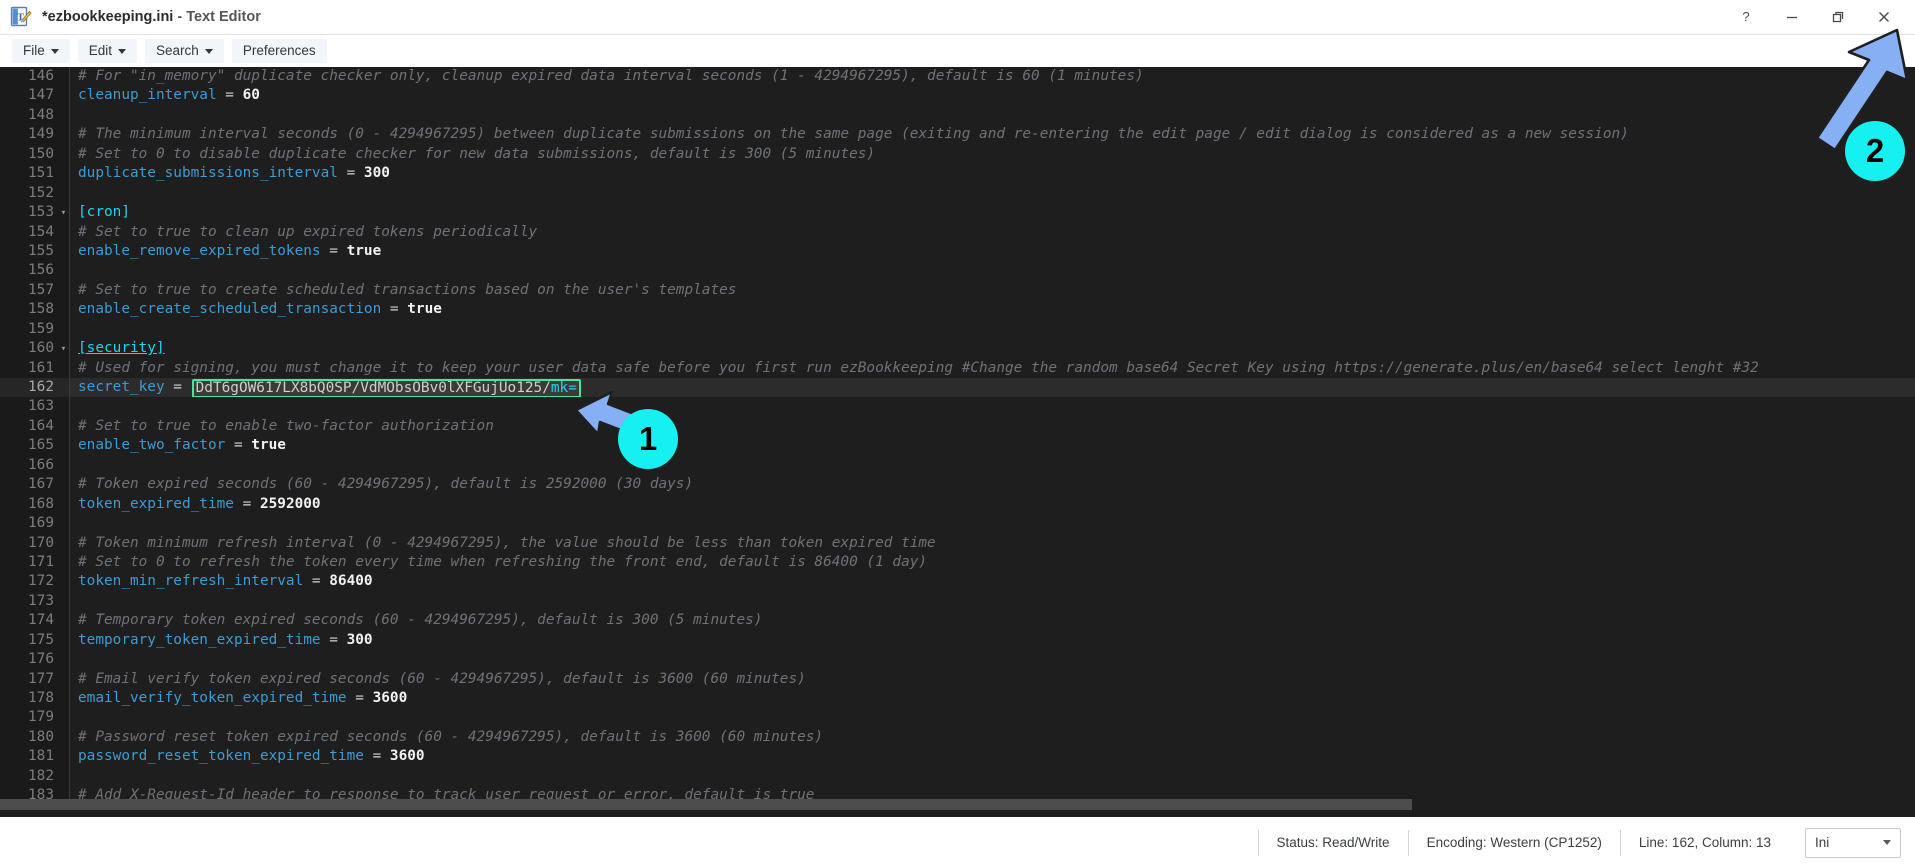 The width and height of the screenshot is (1915, 868). I want to click on code-line-text: token_expired_time = 2592000, so click(992, 504).